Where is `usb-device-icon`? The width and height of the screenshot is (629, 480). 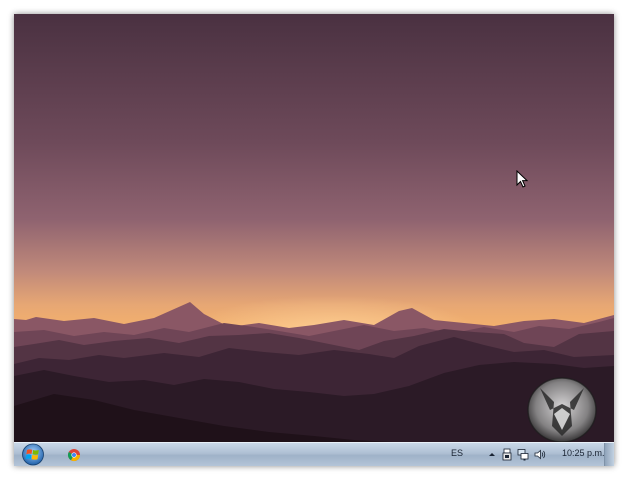
usb-device-icon is located at coordinates (507, 454).